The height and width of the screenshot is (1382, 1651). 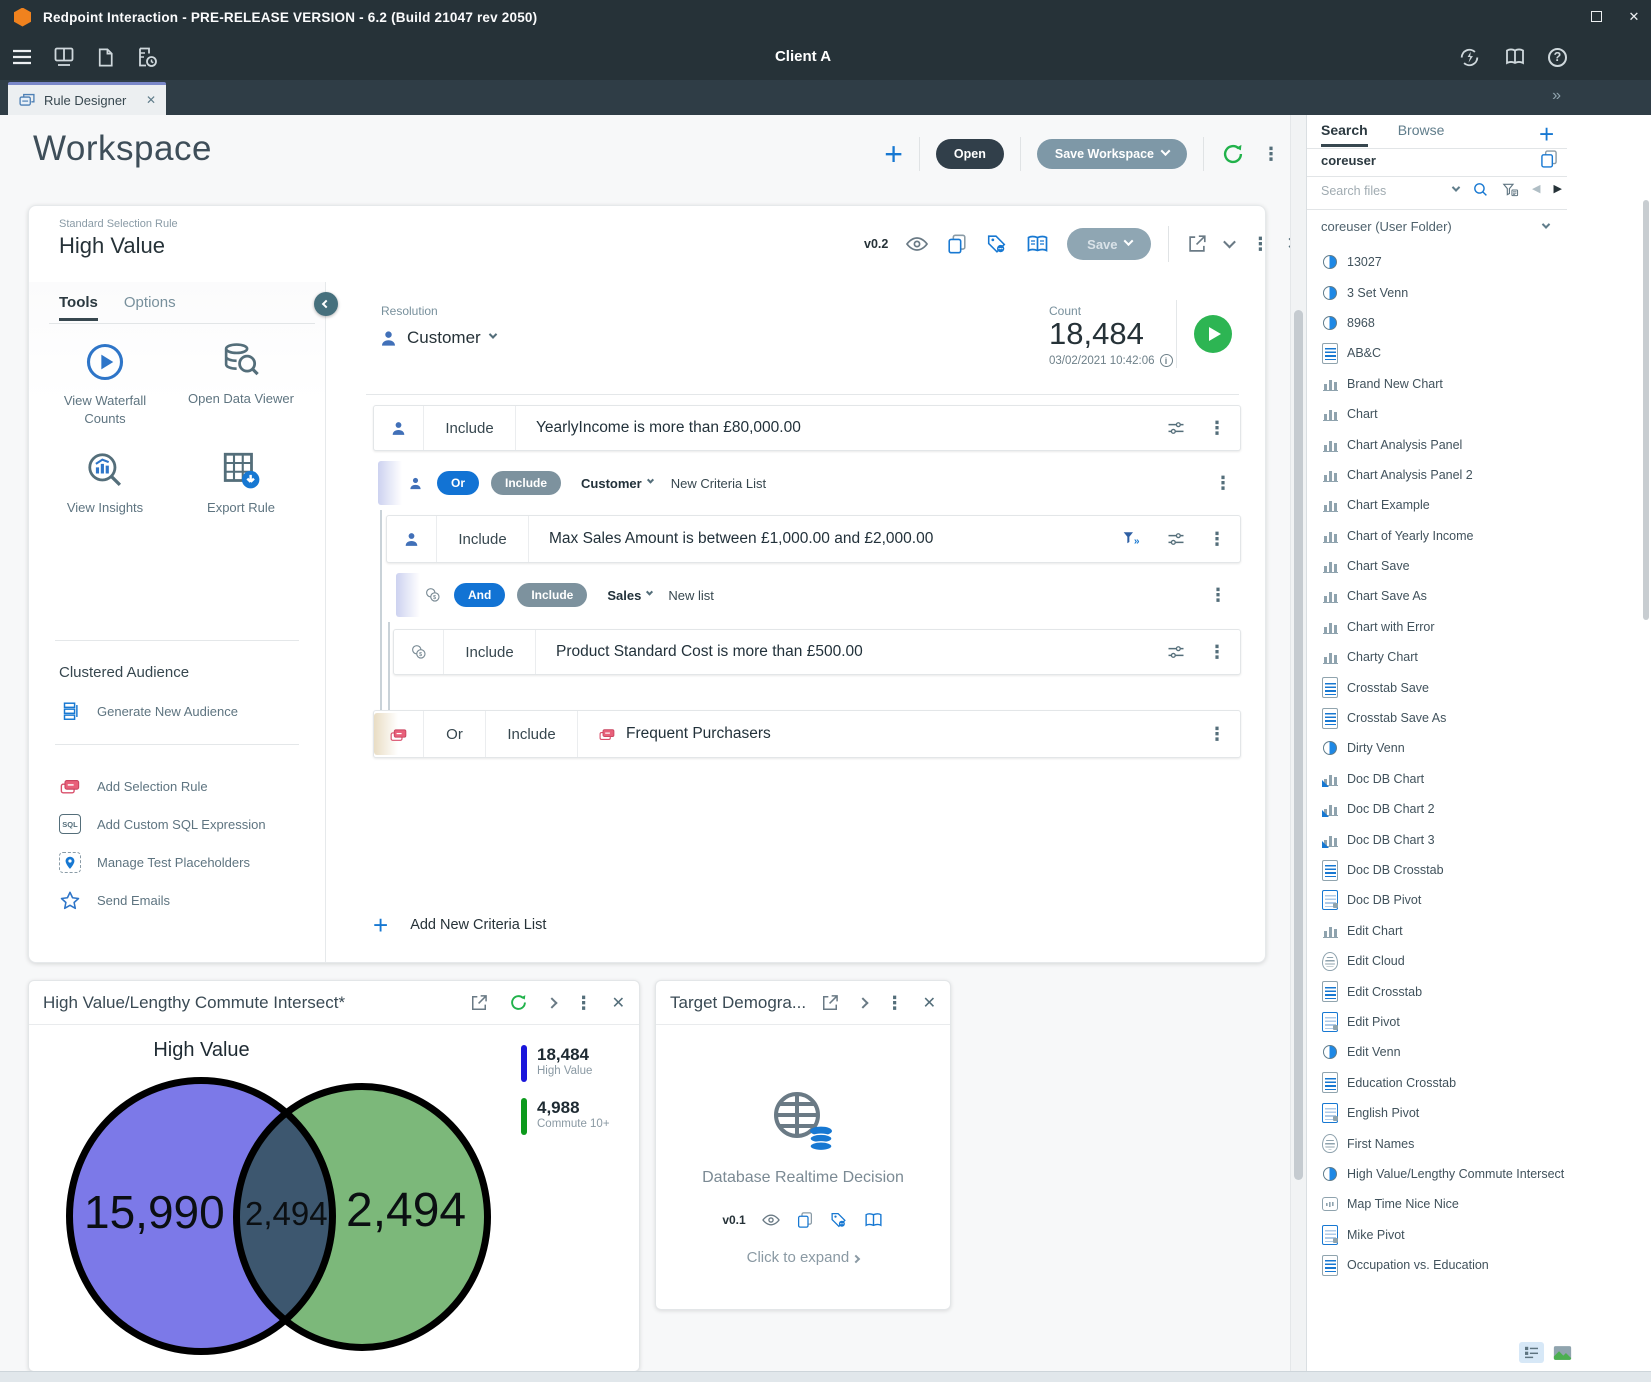 I want to click on view-waterfall-counts-button: View Waterfall Counts, so click(x=105, y=383).